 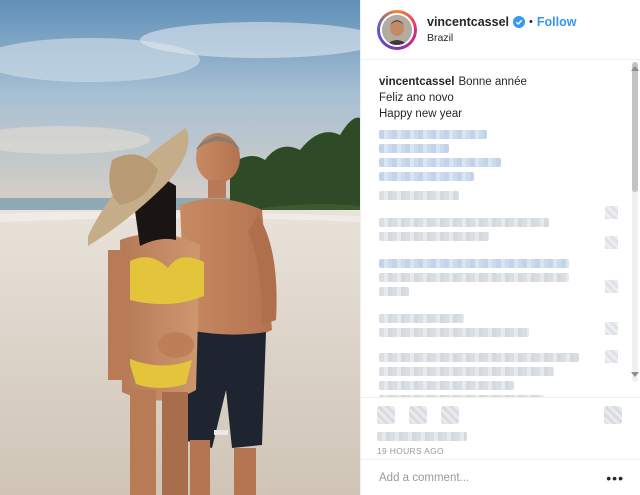 I want to click on avatar-photo, so click(x=397, y=29).